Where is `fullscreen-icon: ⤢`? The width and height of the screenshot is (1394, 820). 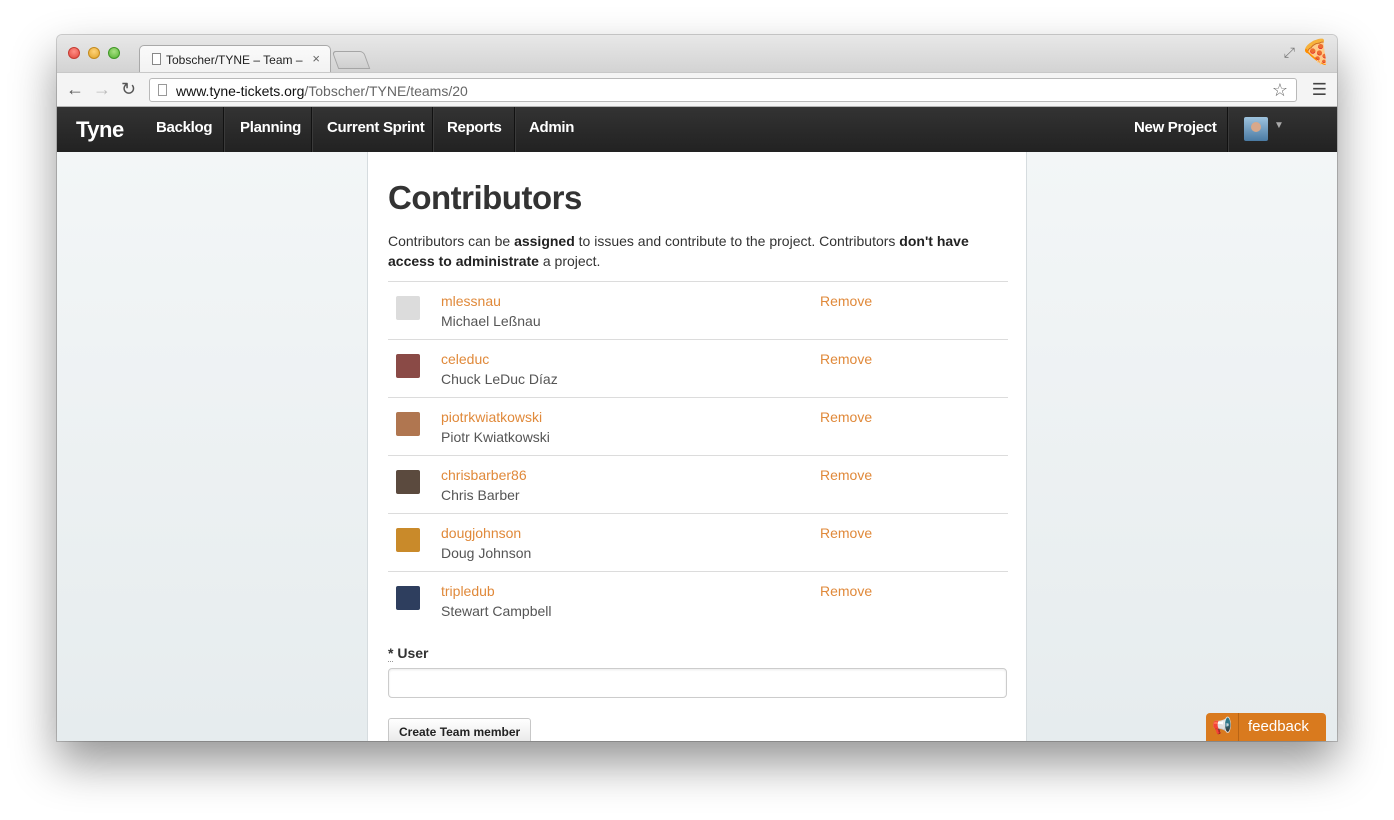 fullscreen-icon: ⤢ is located at coordinates (1289, 52).